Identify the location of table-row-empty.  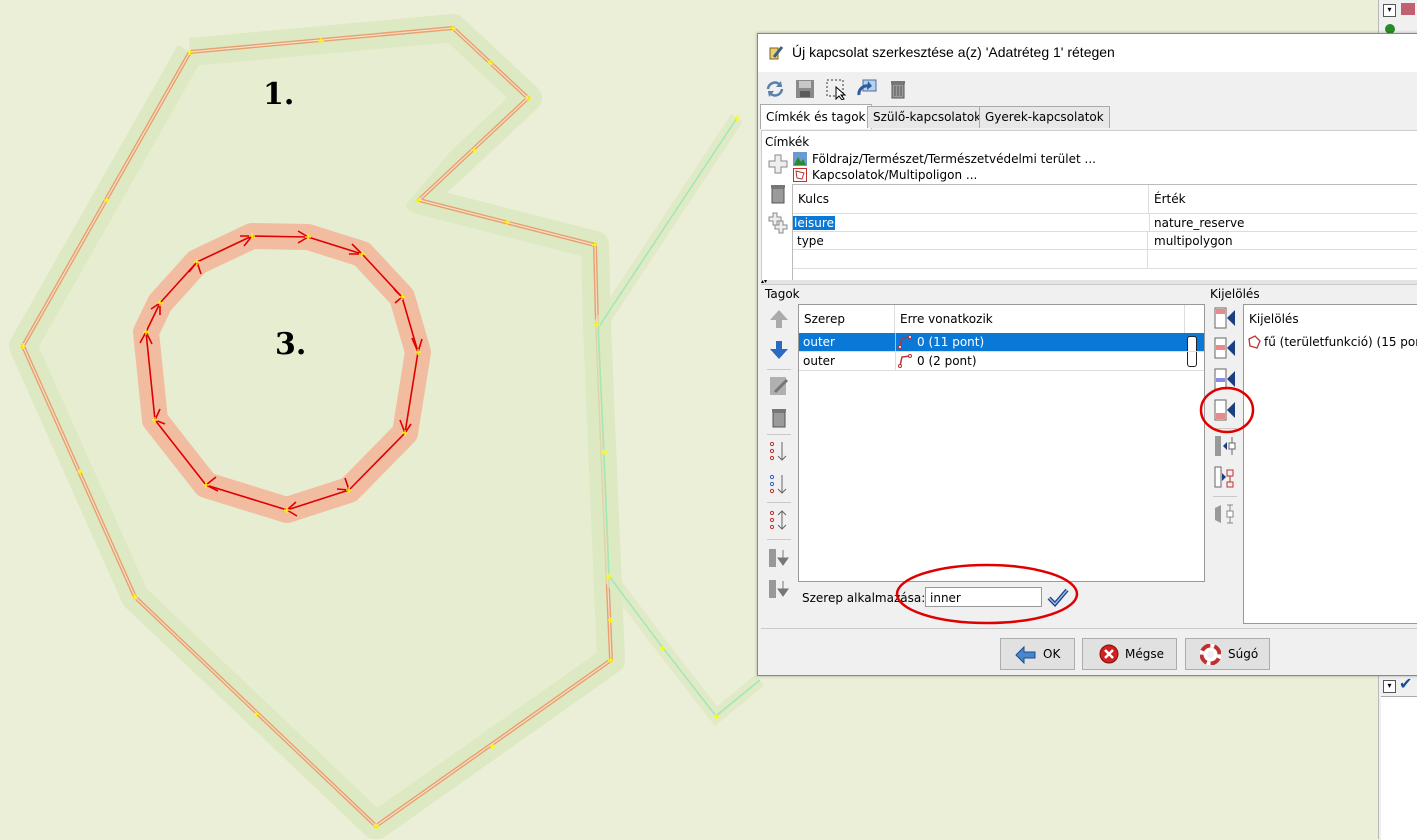
(1105, 259).